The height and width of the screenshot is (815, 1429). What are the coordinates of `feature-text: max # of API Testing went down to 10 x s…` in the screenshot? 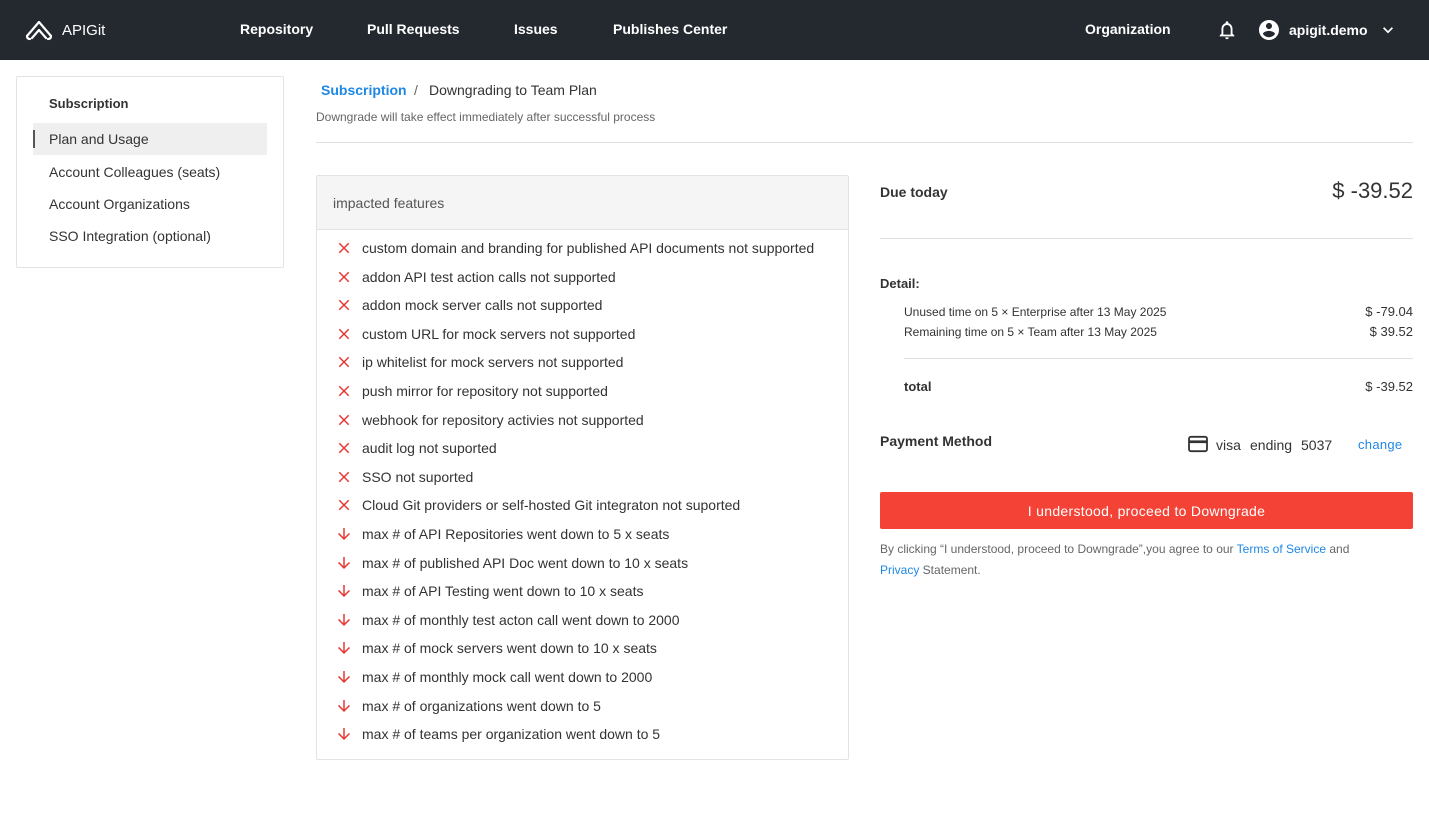 It's located at (503, 591).